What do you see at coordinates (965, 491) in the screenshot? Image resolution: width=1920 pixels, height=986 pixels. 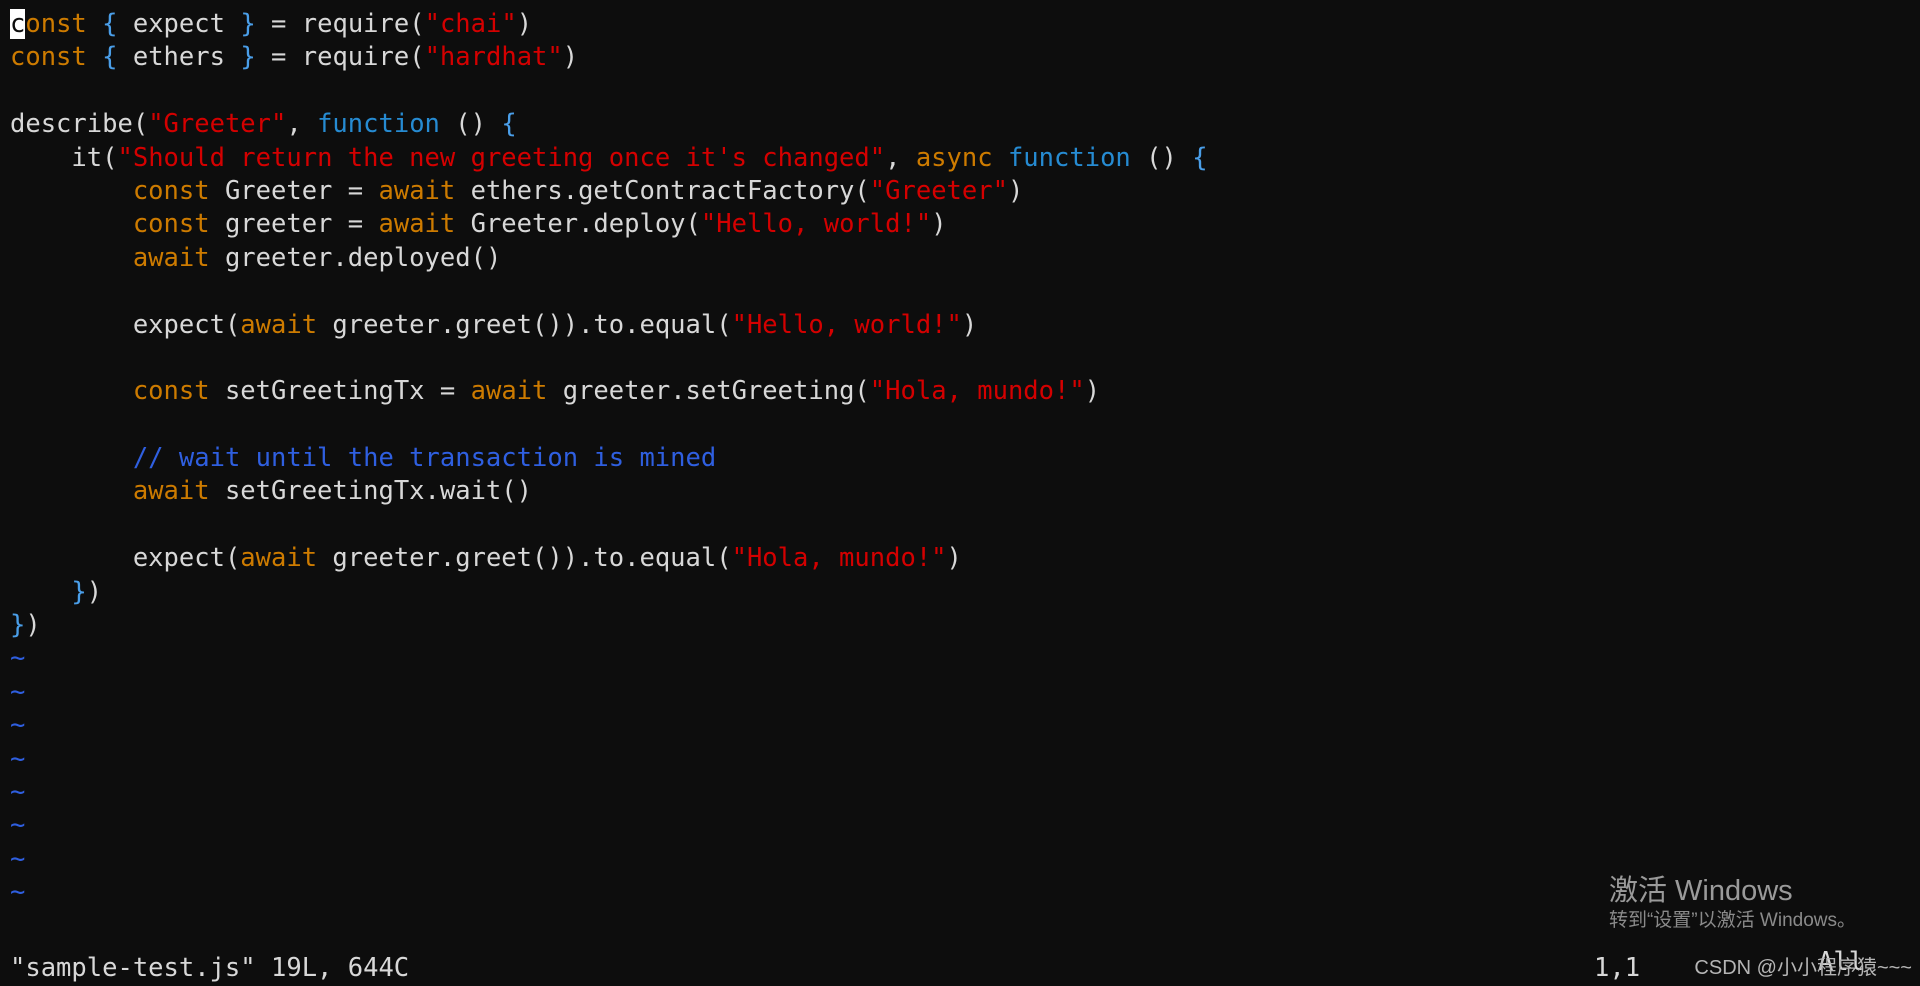 I see `code-line: await setGreetingTx.wait()` at bounding box center [965, 491].